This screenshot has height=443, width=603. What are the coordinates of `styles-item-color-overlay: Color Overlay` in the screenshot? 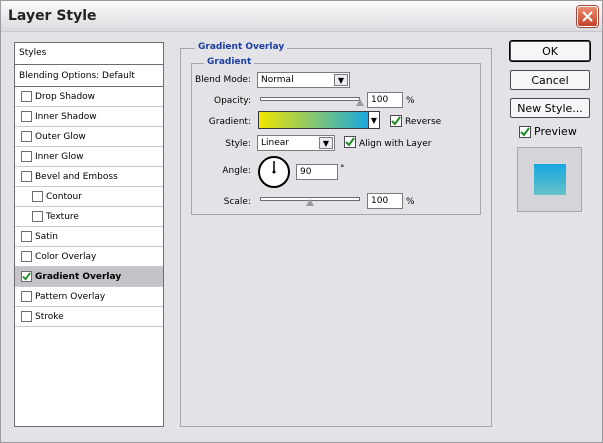 It's located at (89, 257).